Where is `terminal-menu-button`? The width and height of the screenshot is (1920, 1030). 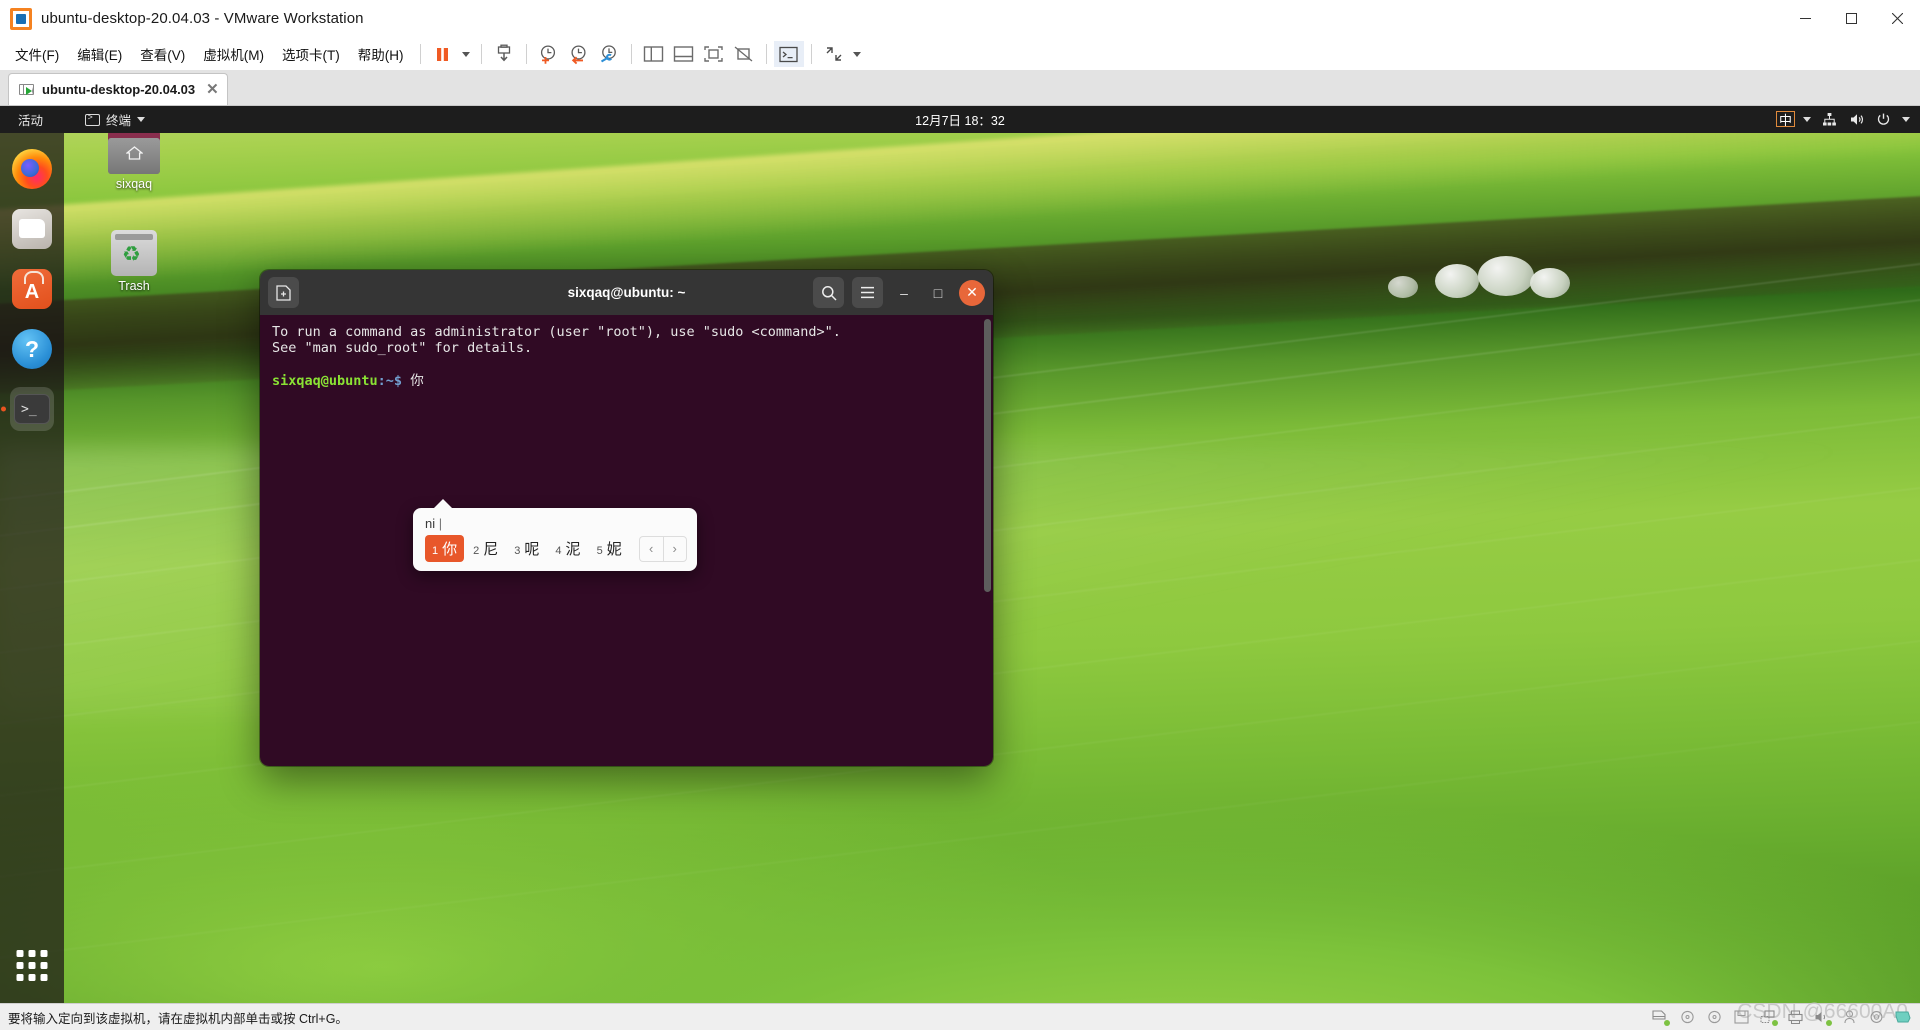
terminal-menu-button is located at coordinates (867, 292).